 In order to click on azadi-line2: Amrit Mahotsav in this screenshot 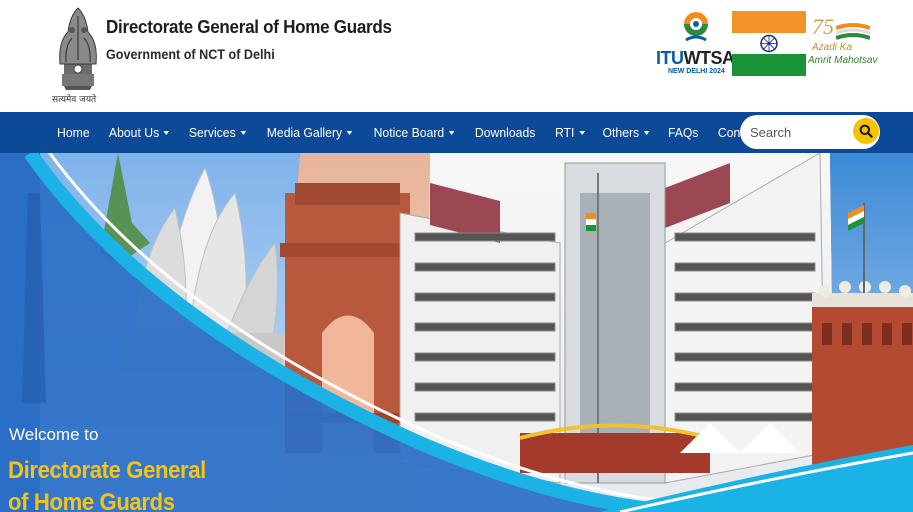, I will do `click(843, 60)`.